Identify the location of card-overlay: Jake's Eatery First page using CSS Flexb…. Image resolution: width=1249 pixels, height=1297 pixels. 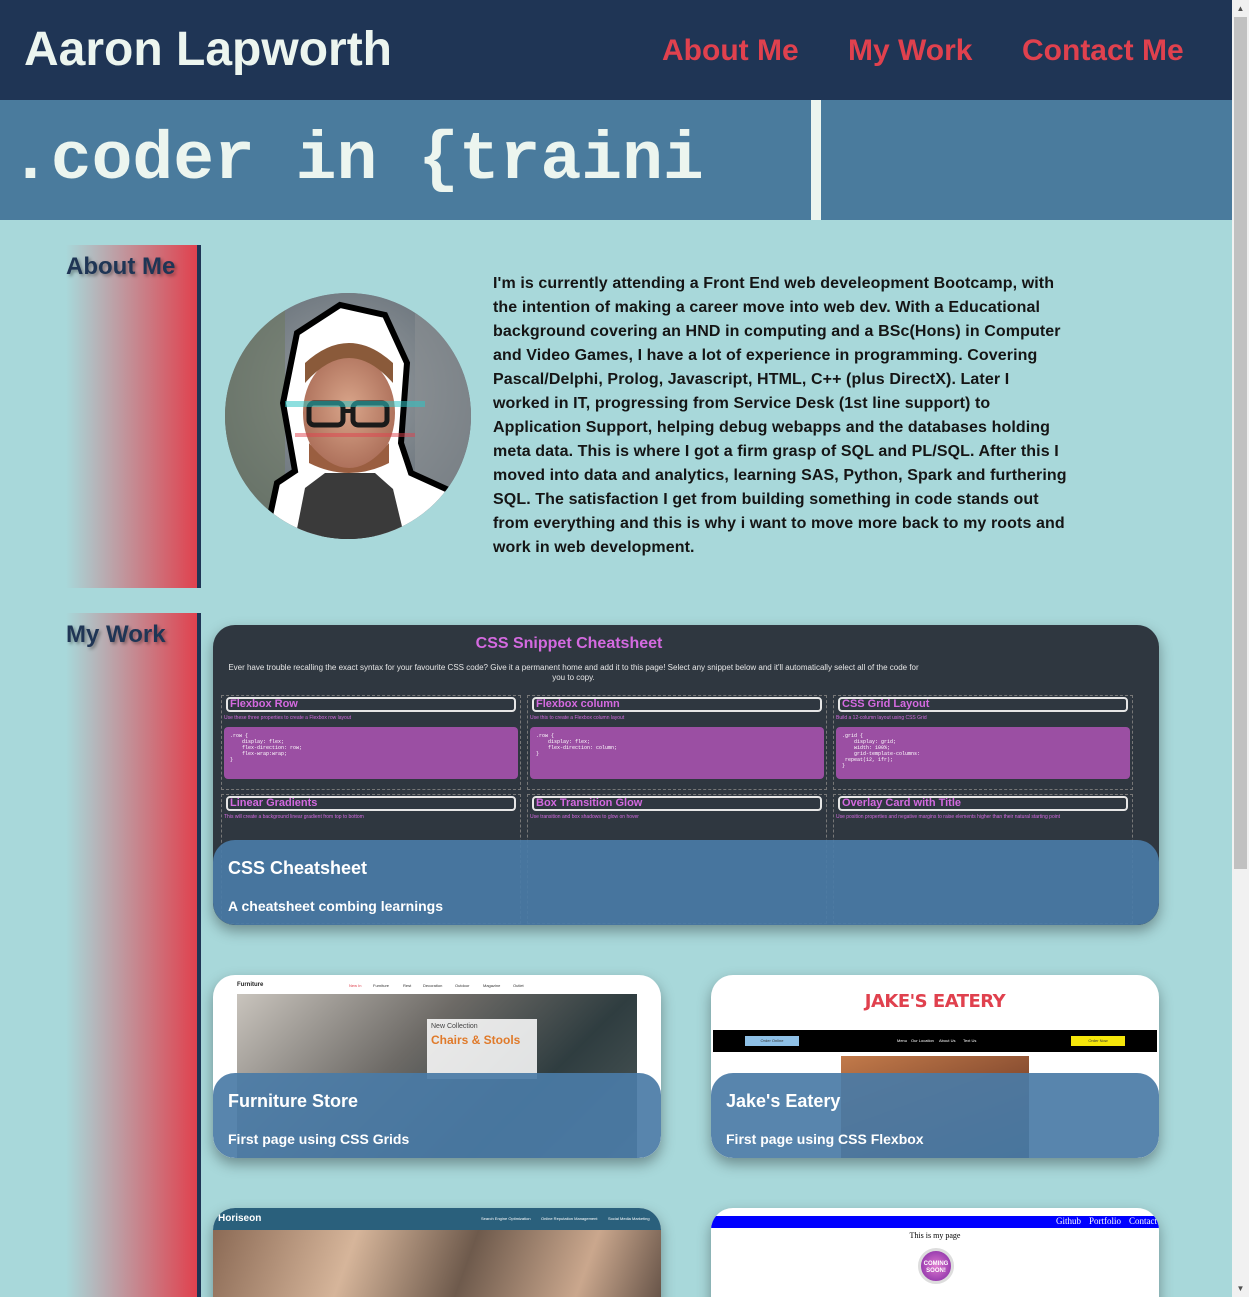
(935, 1115).